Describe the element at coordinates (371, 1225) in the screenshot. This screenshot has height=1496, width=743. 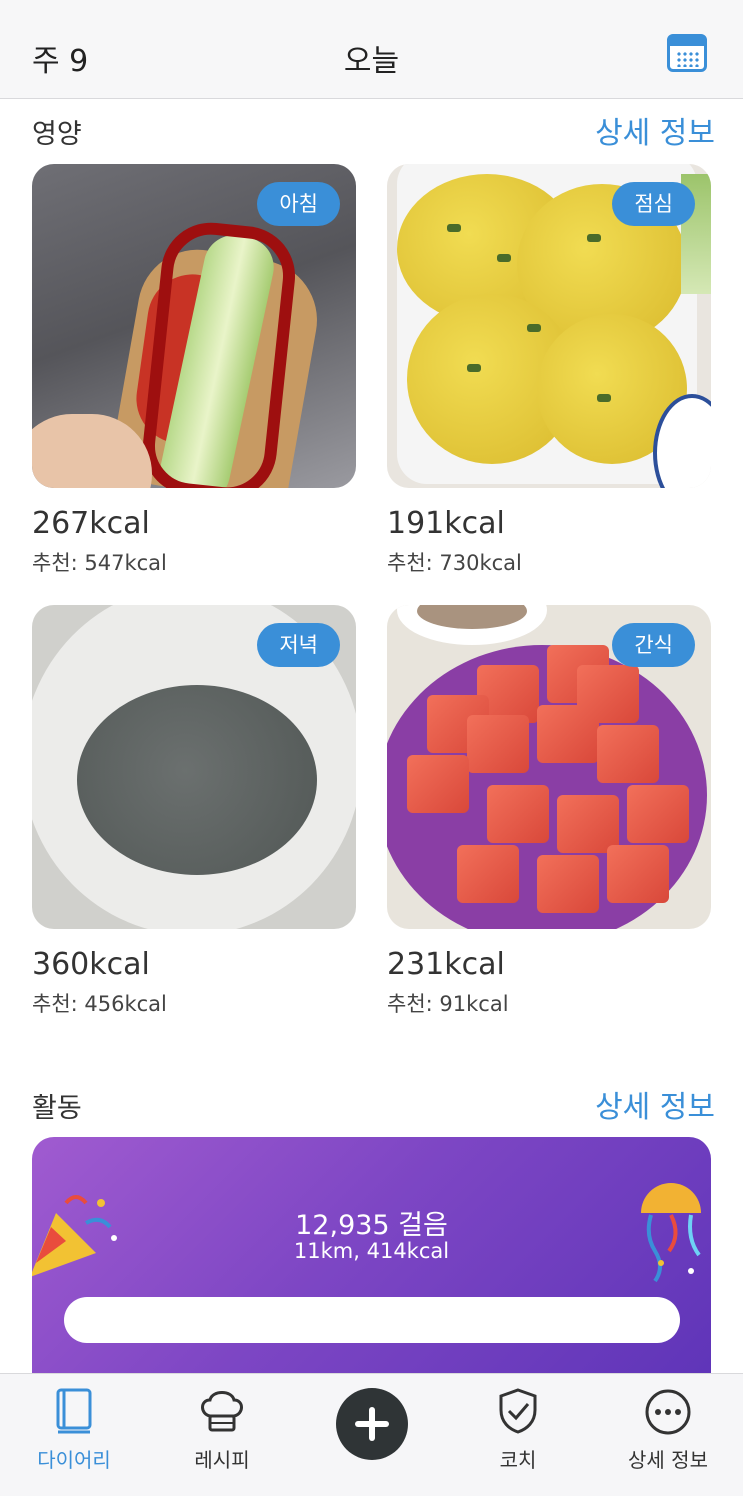
I see `steps-count: 12,935 걸음` at that location.